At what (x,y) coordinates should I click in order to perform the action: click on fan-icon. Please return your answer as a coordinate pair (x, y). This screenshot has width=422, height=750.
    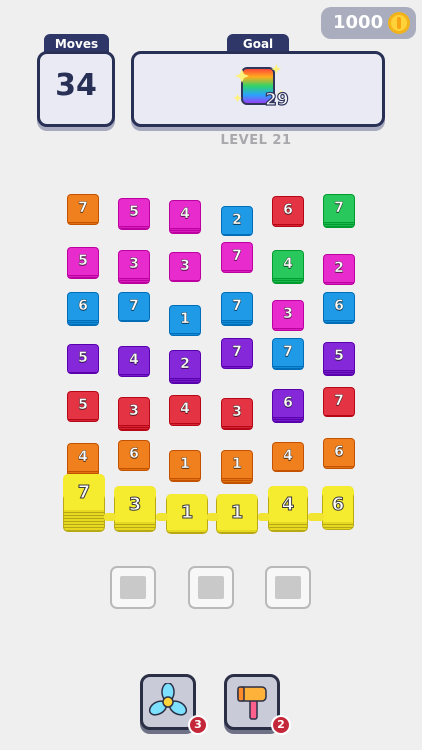
    Looking at the image, I should click on (168, 699).